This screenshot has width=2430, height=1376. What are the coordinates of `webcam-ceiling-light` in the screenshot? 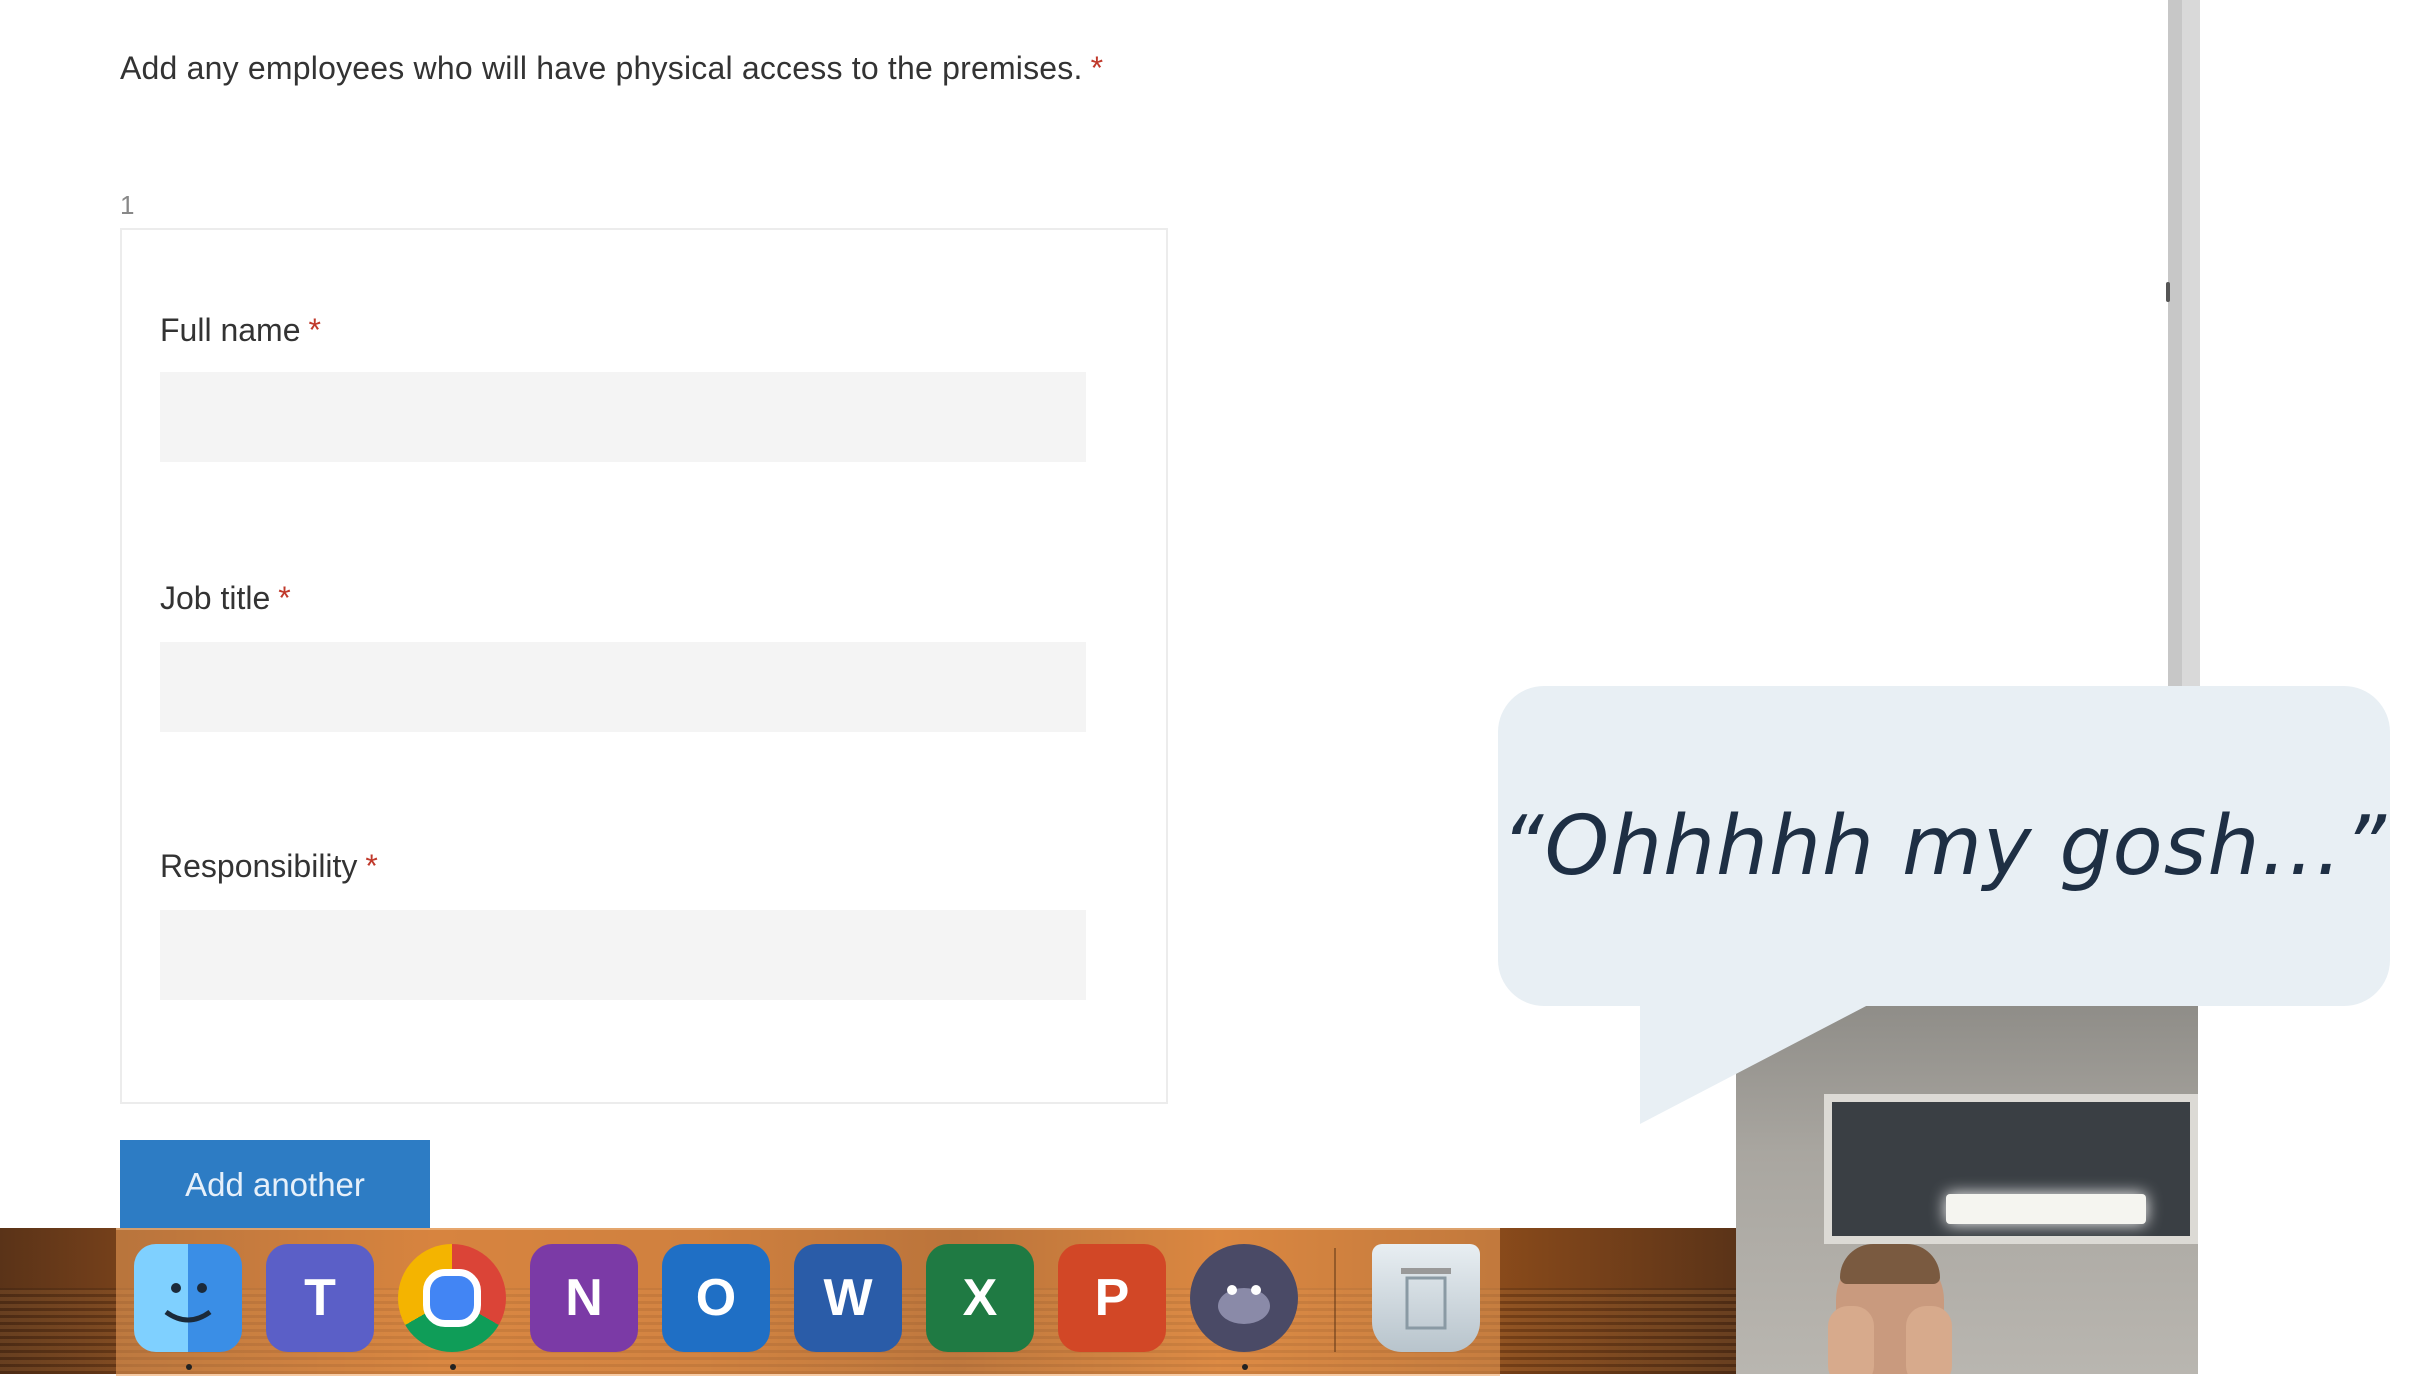 It's located at (2046, 1209).